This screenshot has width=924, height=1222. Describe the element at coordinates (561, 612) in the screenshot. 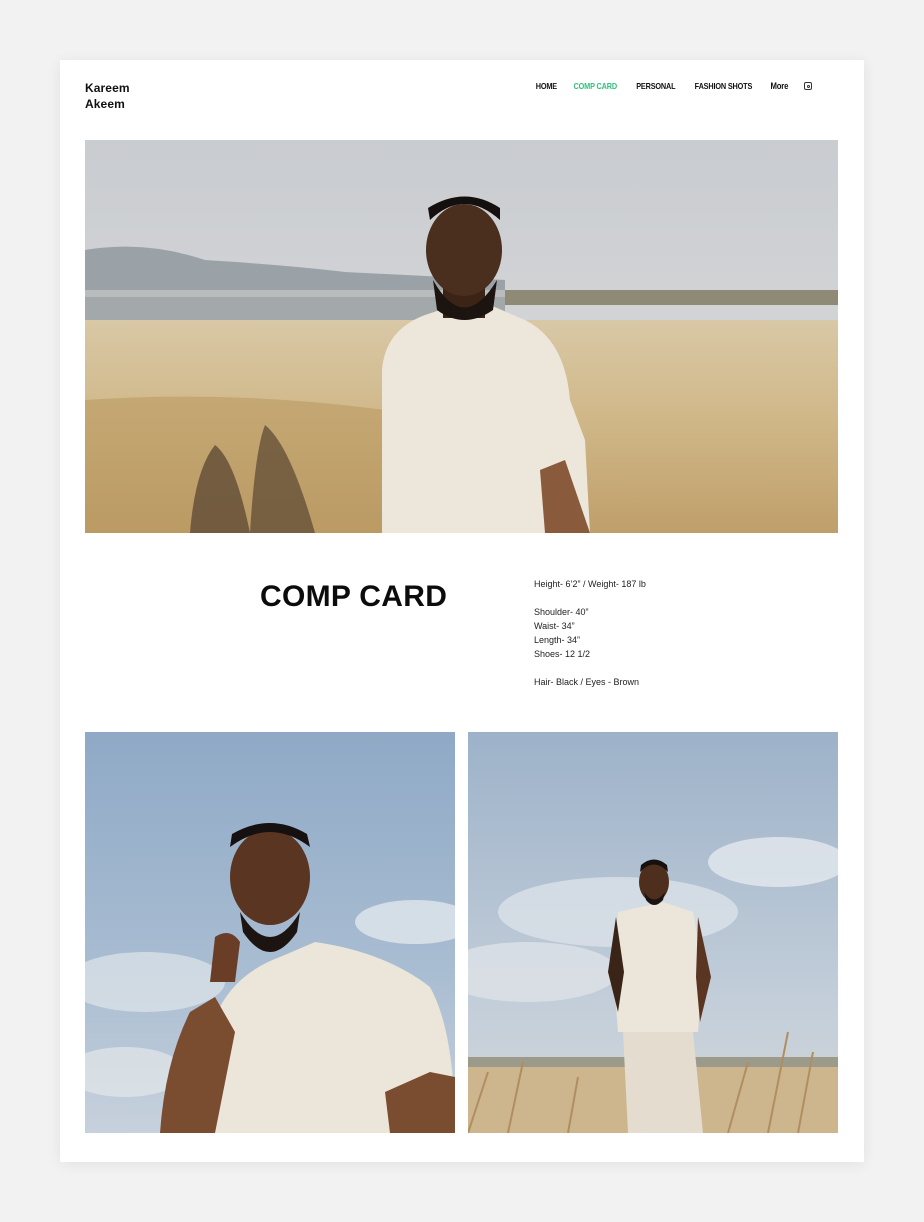

I see `shoulder-text: Shoulder- 40”` at that location.